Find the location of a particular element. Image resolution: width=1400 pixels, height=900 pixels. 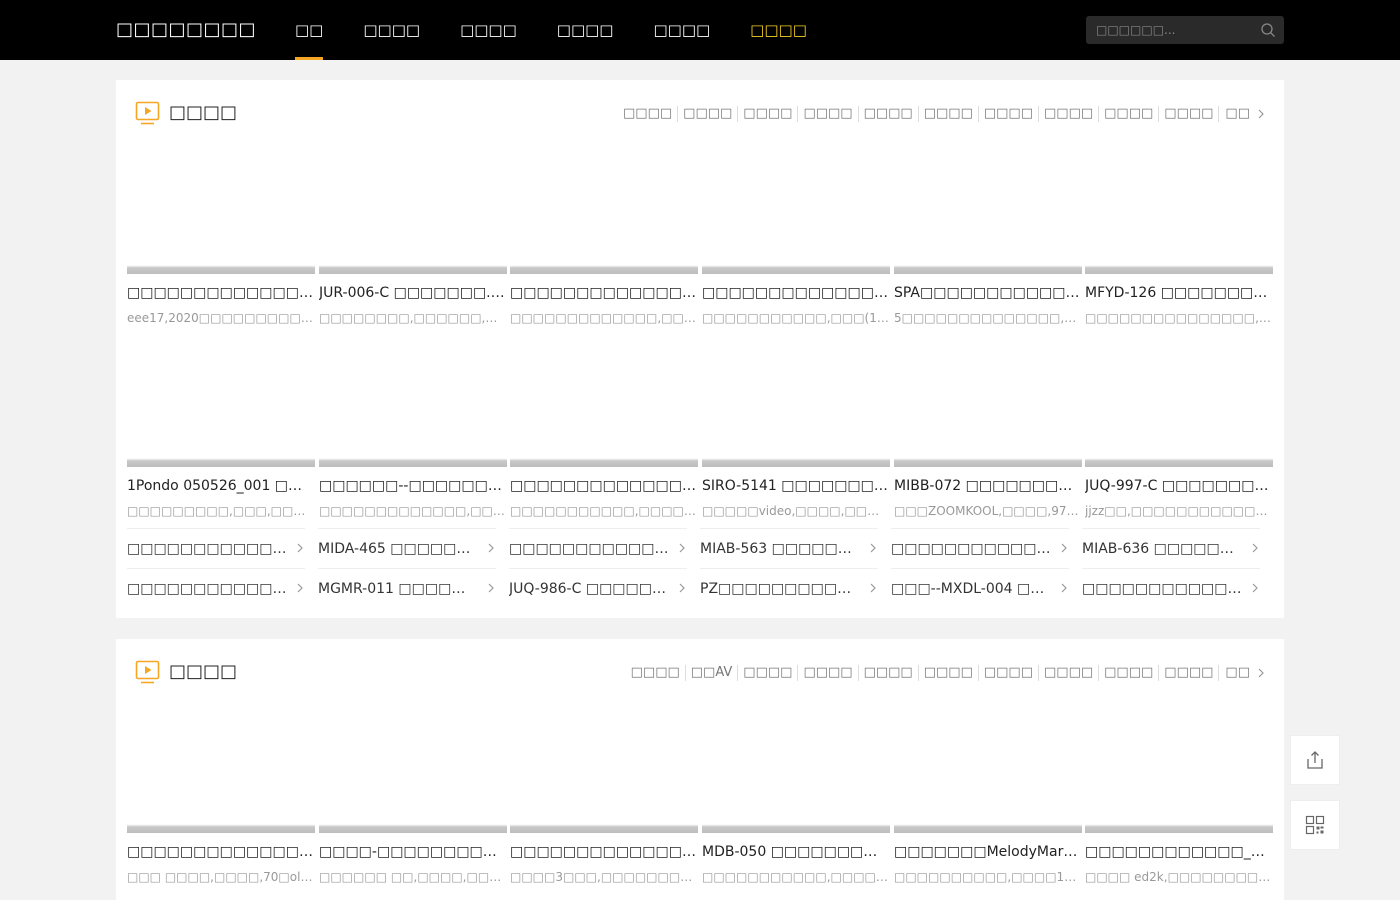

site-logo: □□□□□□□□ is located at coordinates (186, 30).